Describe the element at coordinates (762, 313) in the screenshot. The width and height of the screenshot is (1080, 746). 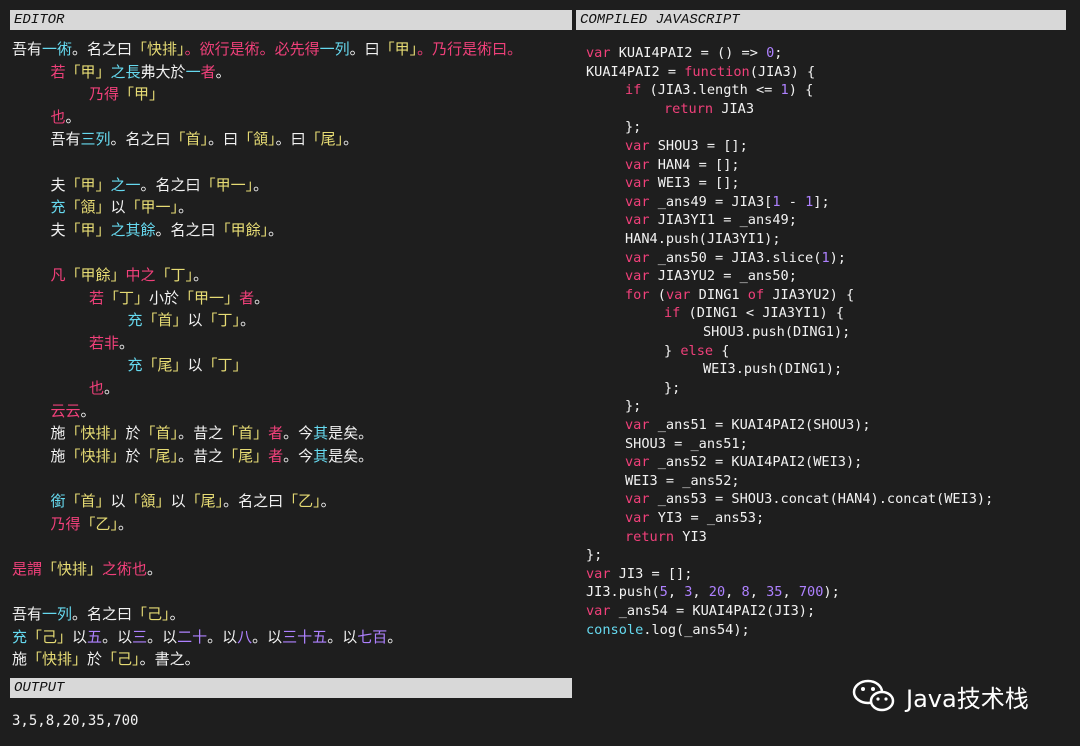
I see `code-token: (DING1 < JIA3YI1) {` at that location.